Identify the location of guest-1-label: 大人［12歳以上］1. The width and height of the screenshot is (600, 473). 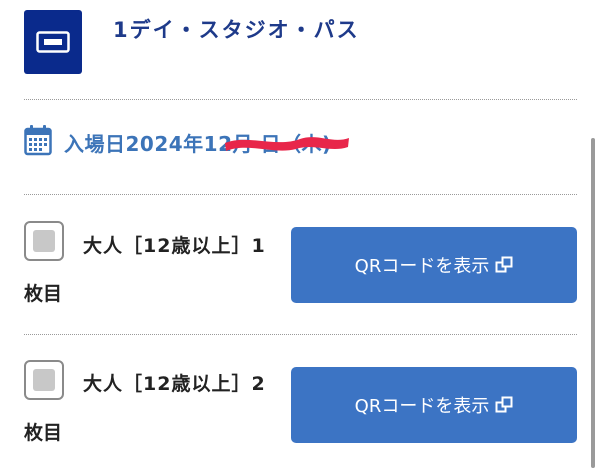
(174, 246).